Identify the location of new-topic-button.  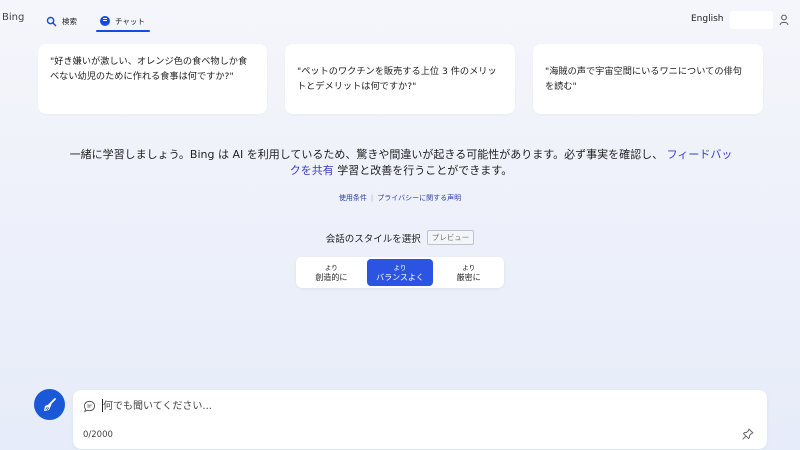
(49, 404).